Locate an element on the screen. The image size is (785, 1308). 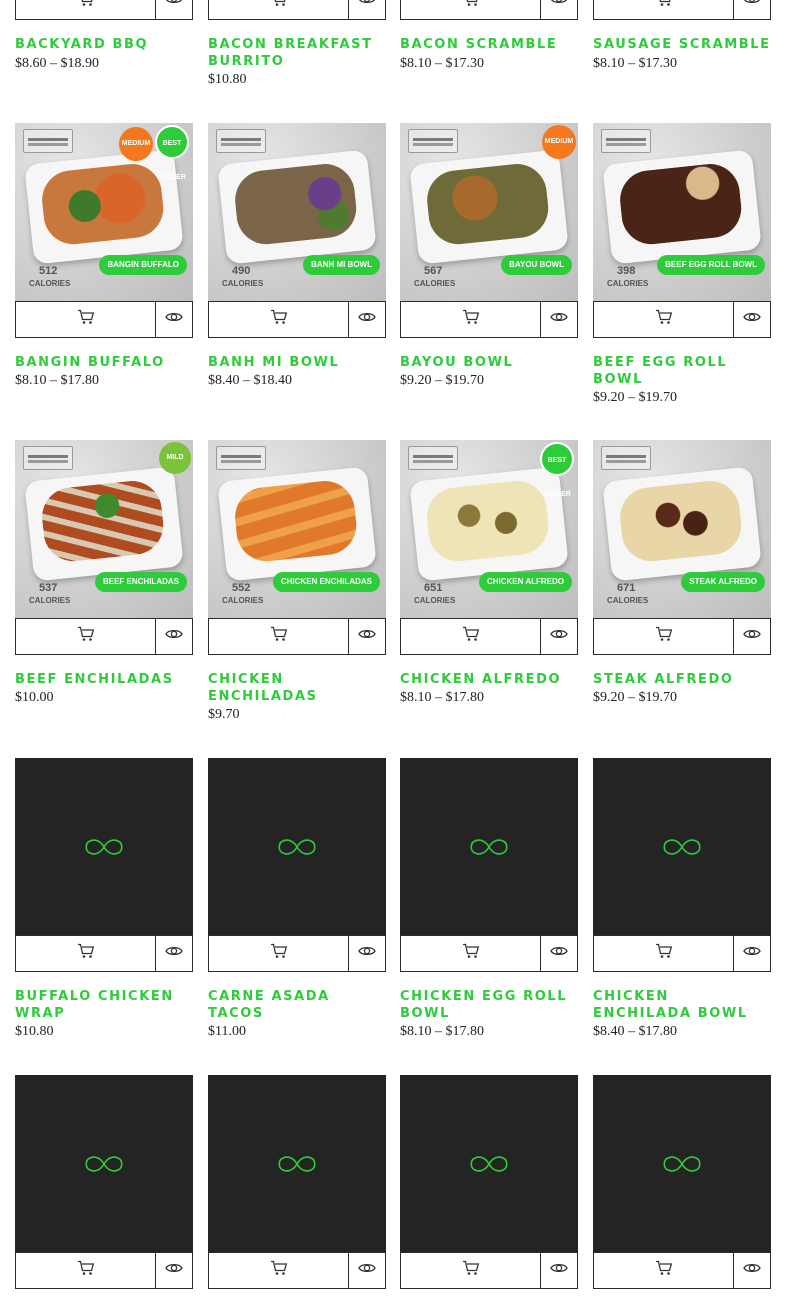
product-title: CHICKEN EGG ROLL BOWL is located at coordinates (489, 1005).